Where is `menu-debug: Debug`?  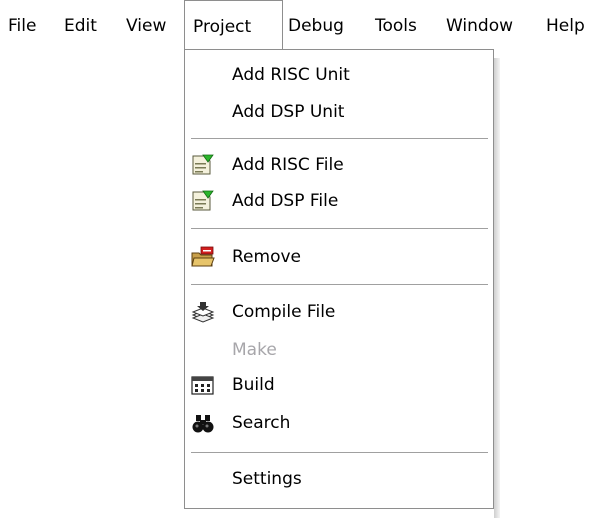 menu-debug: Debug is located at coordinates (316, 25).